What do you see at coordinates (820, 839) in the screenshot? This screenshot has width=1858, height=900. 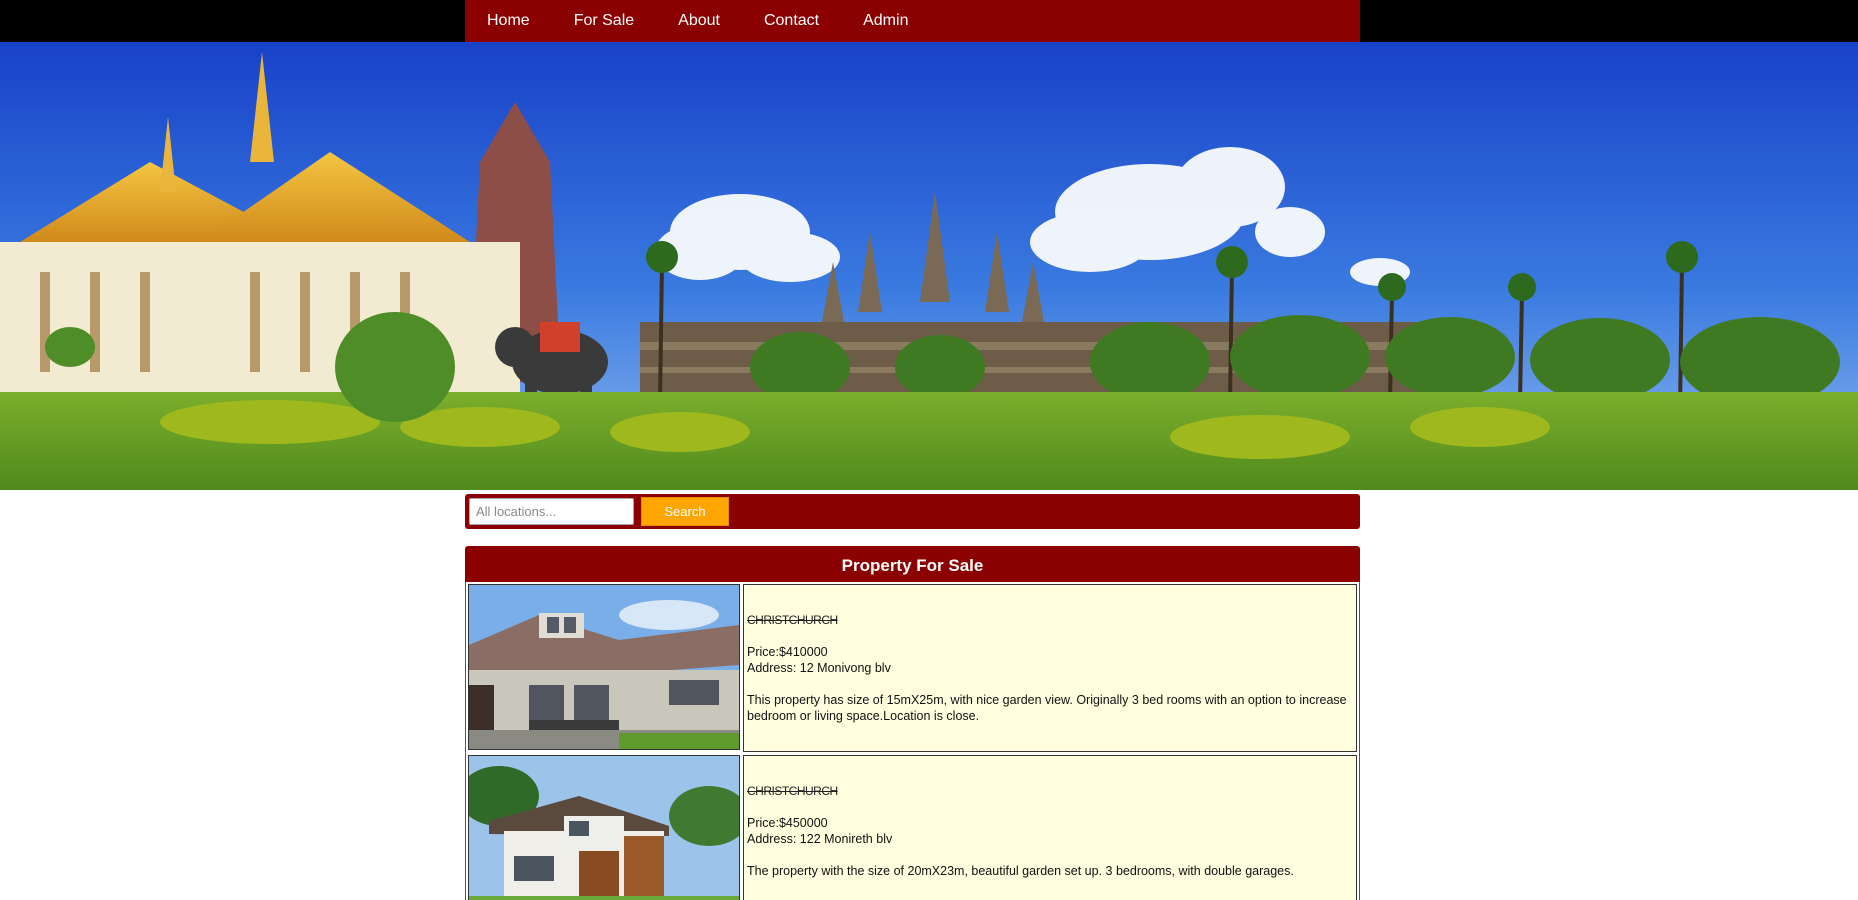 I see `property-address: Address: 122 Monireth blv` at bounding box center [820, 839].